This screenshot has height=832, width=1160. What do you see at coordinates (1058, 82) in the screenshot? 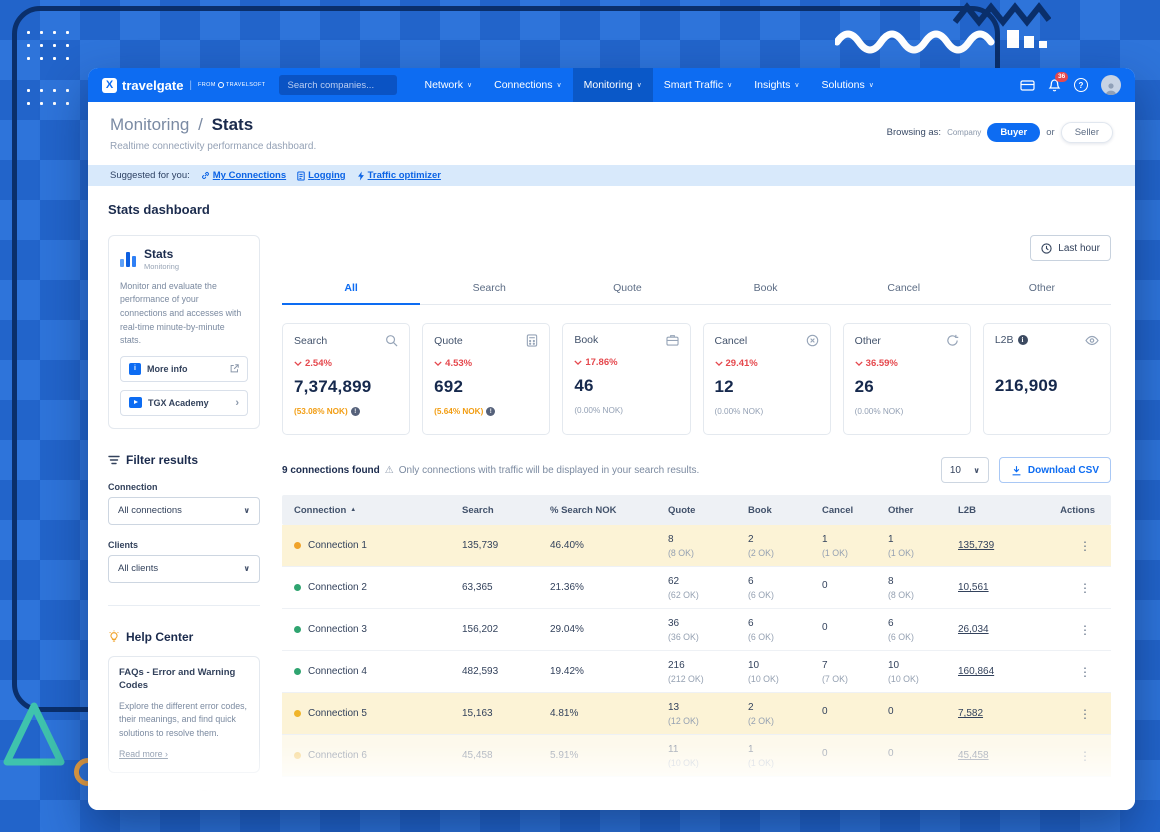
I see `notifications-bell-icon: 36` at bounding box center [1058, 82].